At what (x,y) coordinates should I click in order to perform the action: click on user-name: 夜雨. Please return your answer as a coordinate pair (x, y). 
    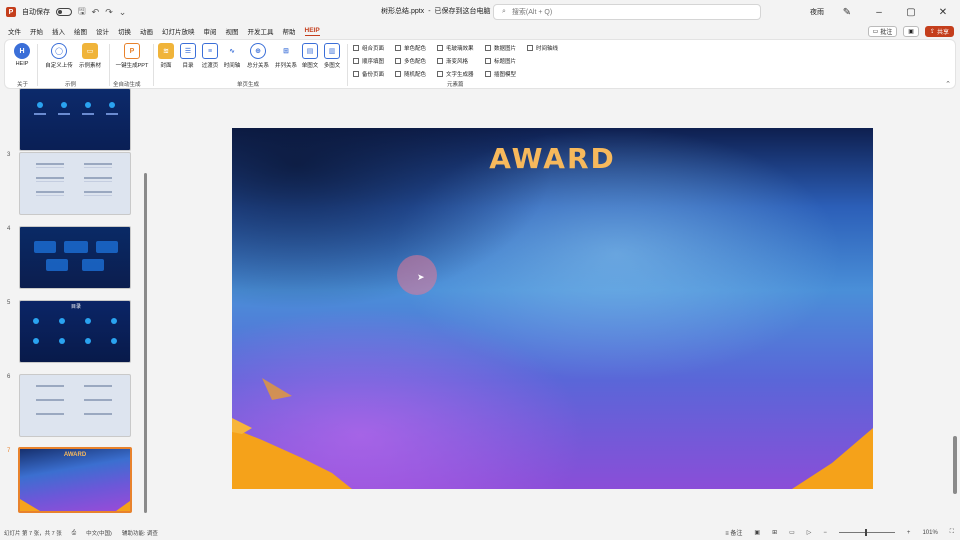
    Looking at the image, I should click on (817, 12).